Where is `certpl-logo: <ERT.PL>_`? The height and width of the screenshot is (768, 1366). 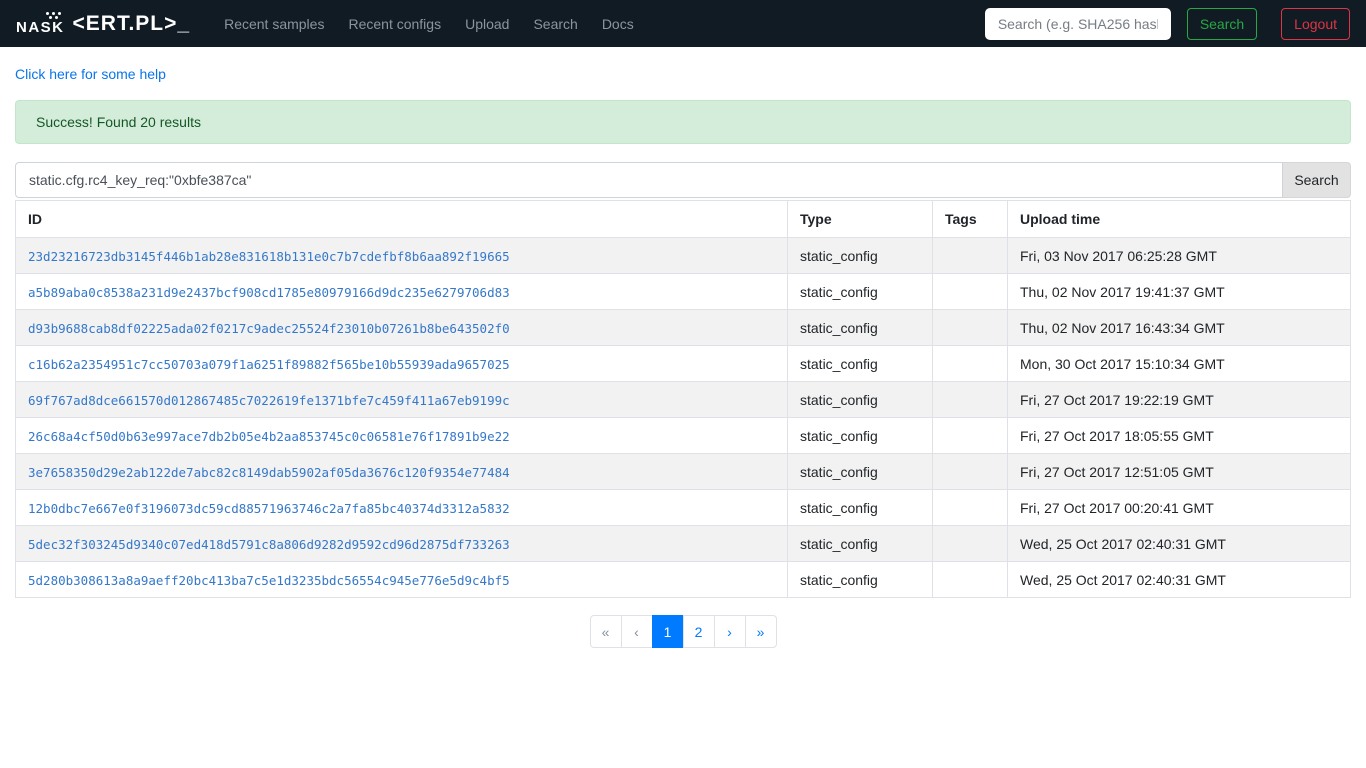 certpl-logo: <ERT.PL>_ is located at coordinates (131, 23).